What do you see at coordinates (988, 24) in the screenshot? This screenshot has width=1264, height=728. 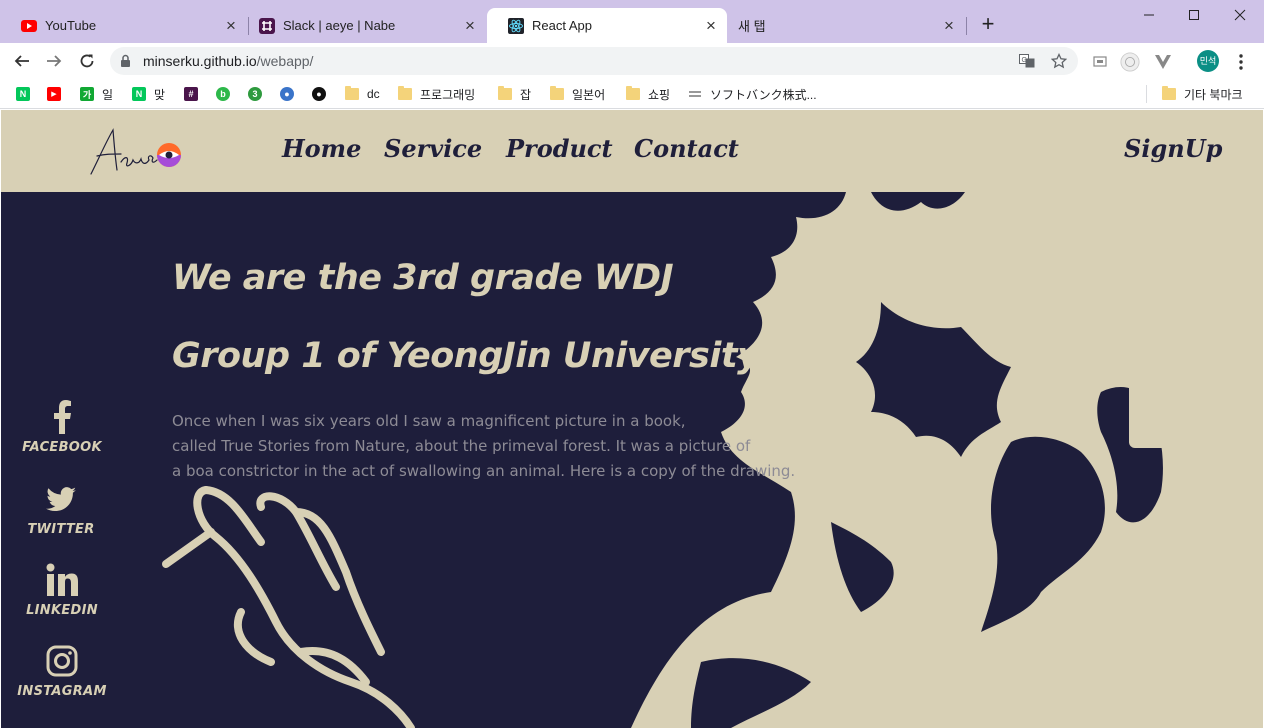 I see `new-tab-button: +` at bounding box center [988, 24].